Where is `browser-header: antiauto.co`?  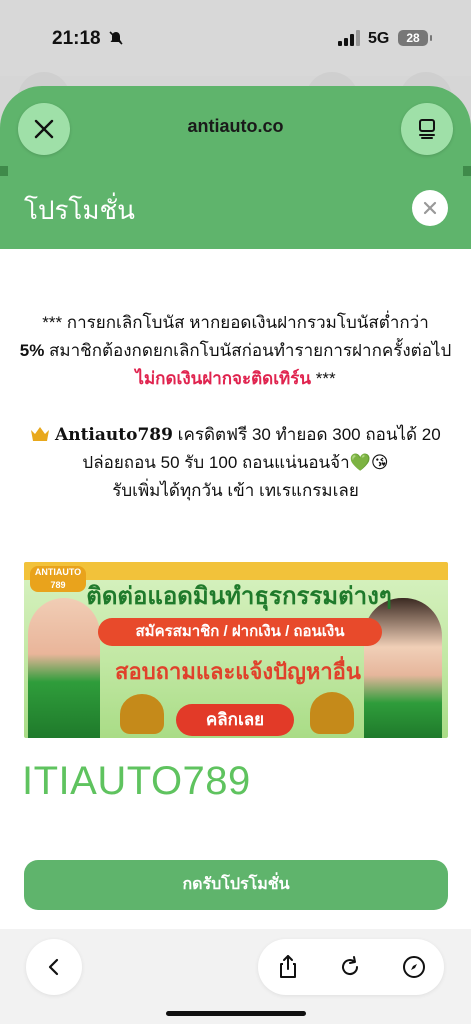
browser-header: antiauto.co is located at coordinates (235, 131).